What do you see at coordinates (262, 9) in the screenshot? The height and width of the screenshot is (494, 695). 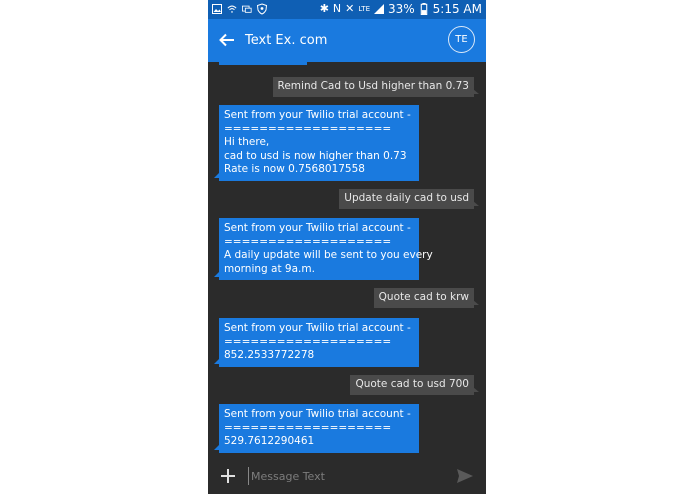 I see `shield-icon` at bounding box center [262, 9].